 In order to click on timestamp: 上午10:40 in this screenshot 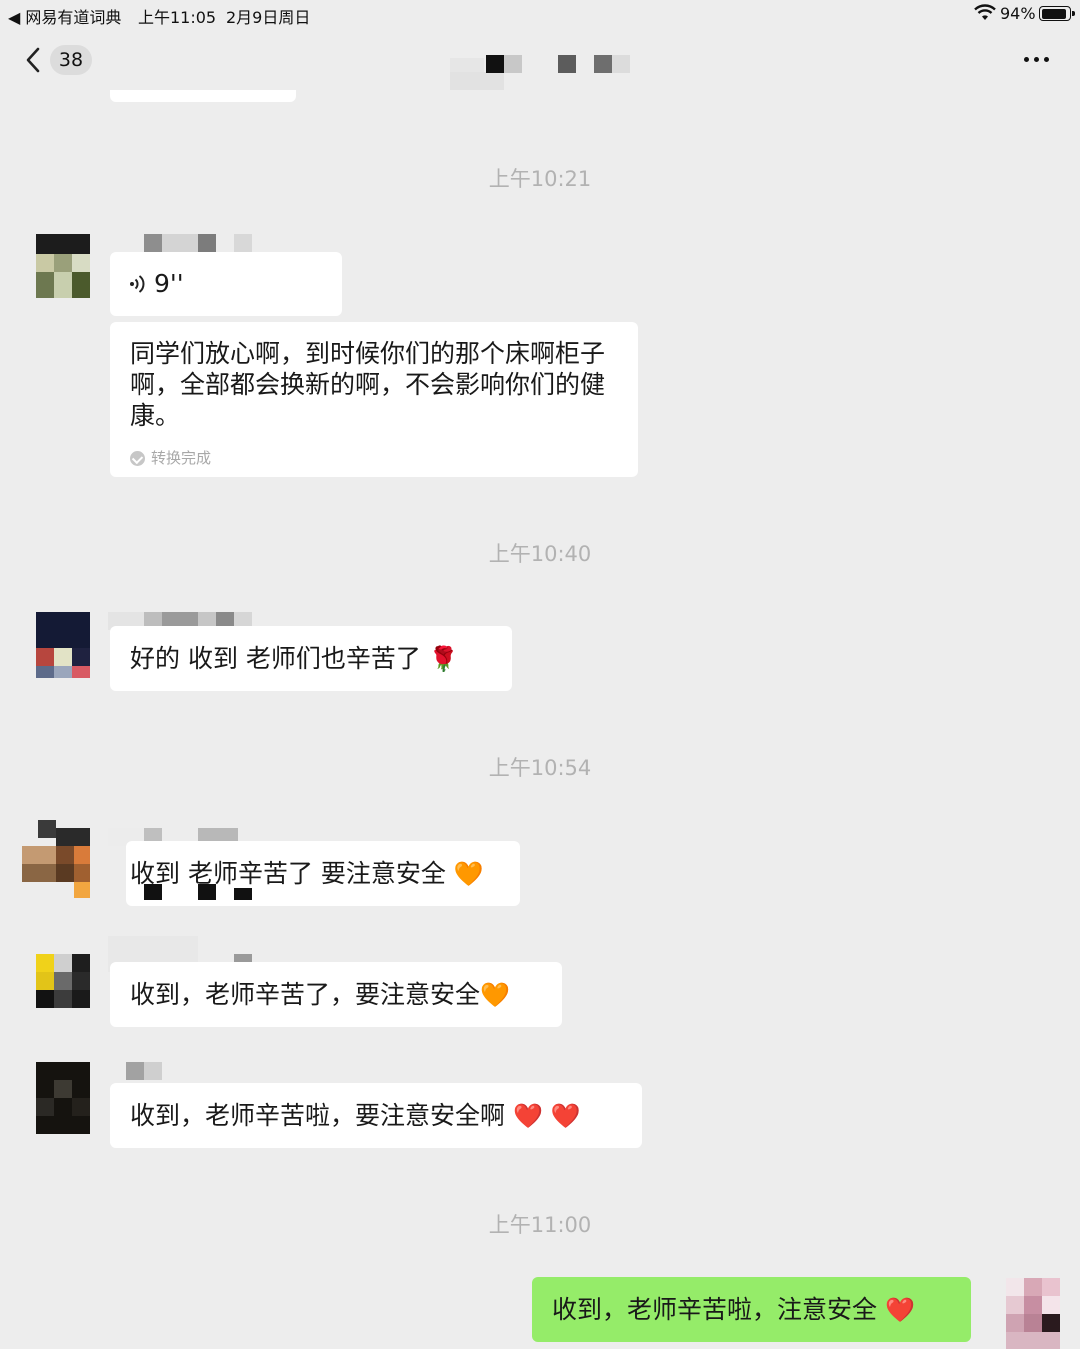, I will do `click(540, 554)`.